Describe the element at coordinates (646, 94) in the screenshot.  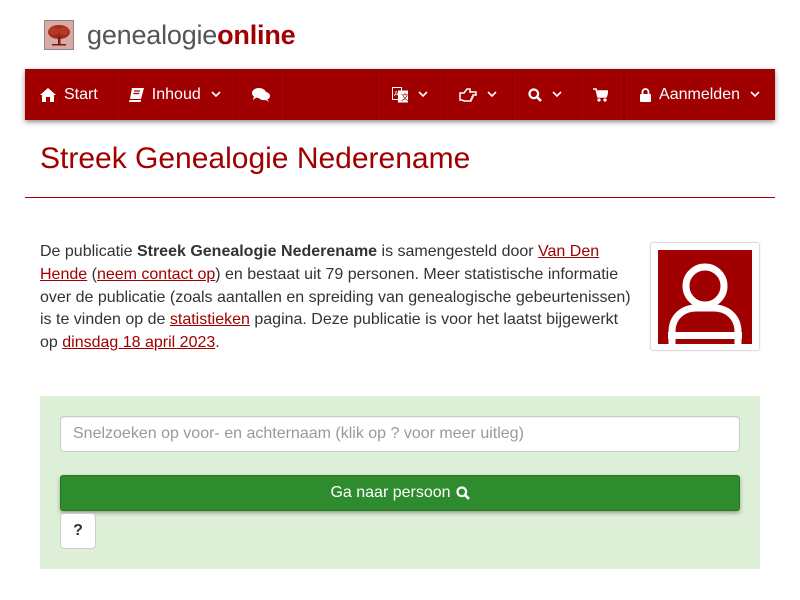
I see `lock-icon` at that location.